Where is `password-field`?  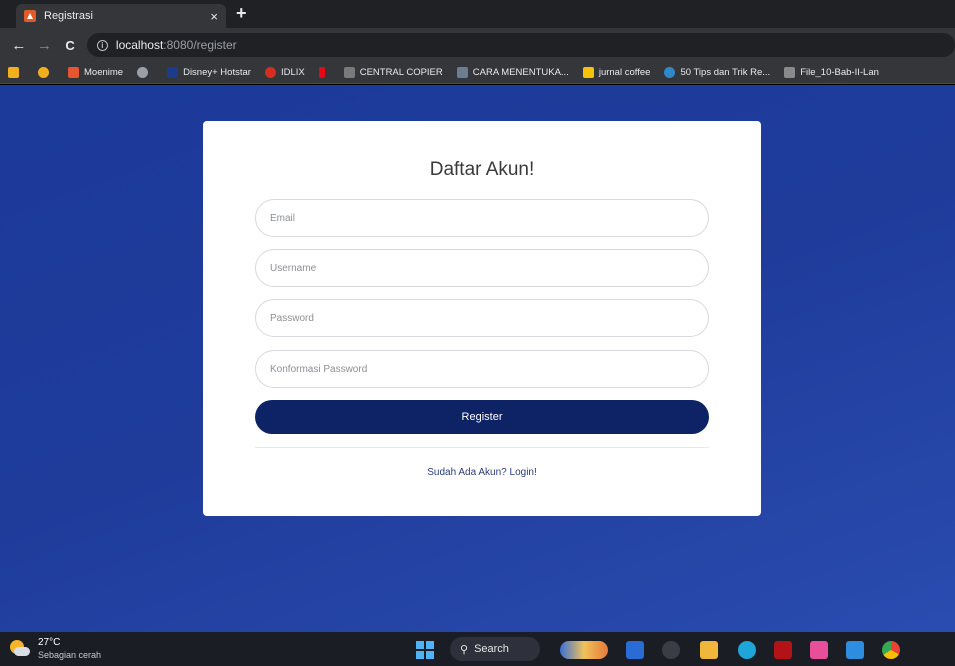 password-field is located at coordinates (482, 318).